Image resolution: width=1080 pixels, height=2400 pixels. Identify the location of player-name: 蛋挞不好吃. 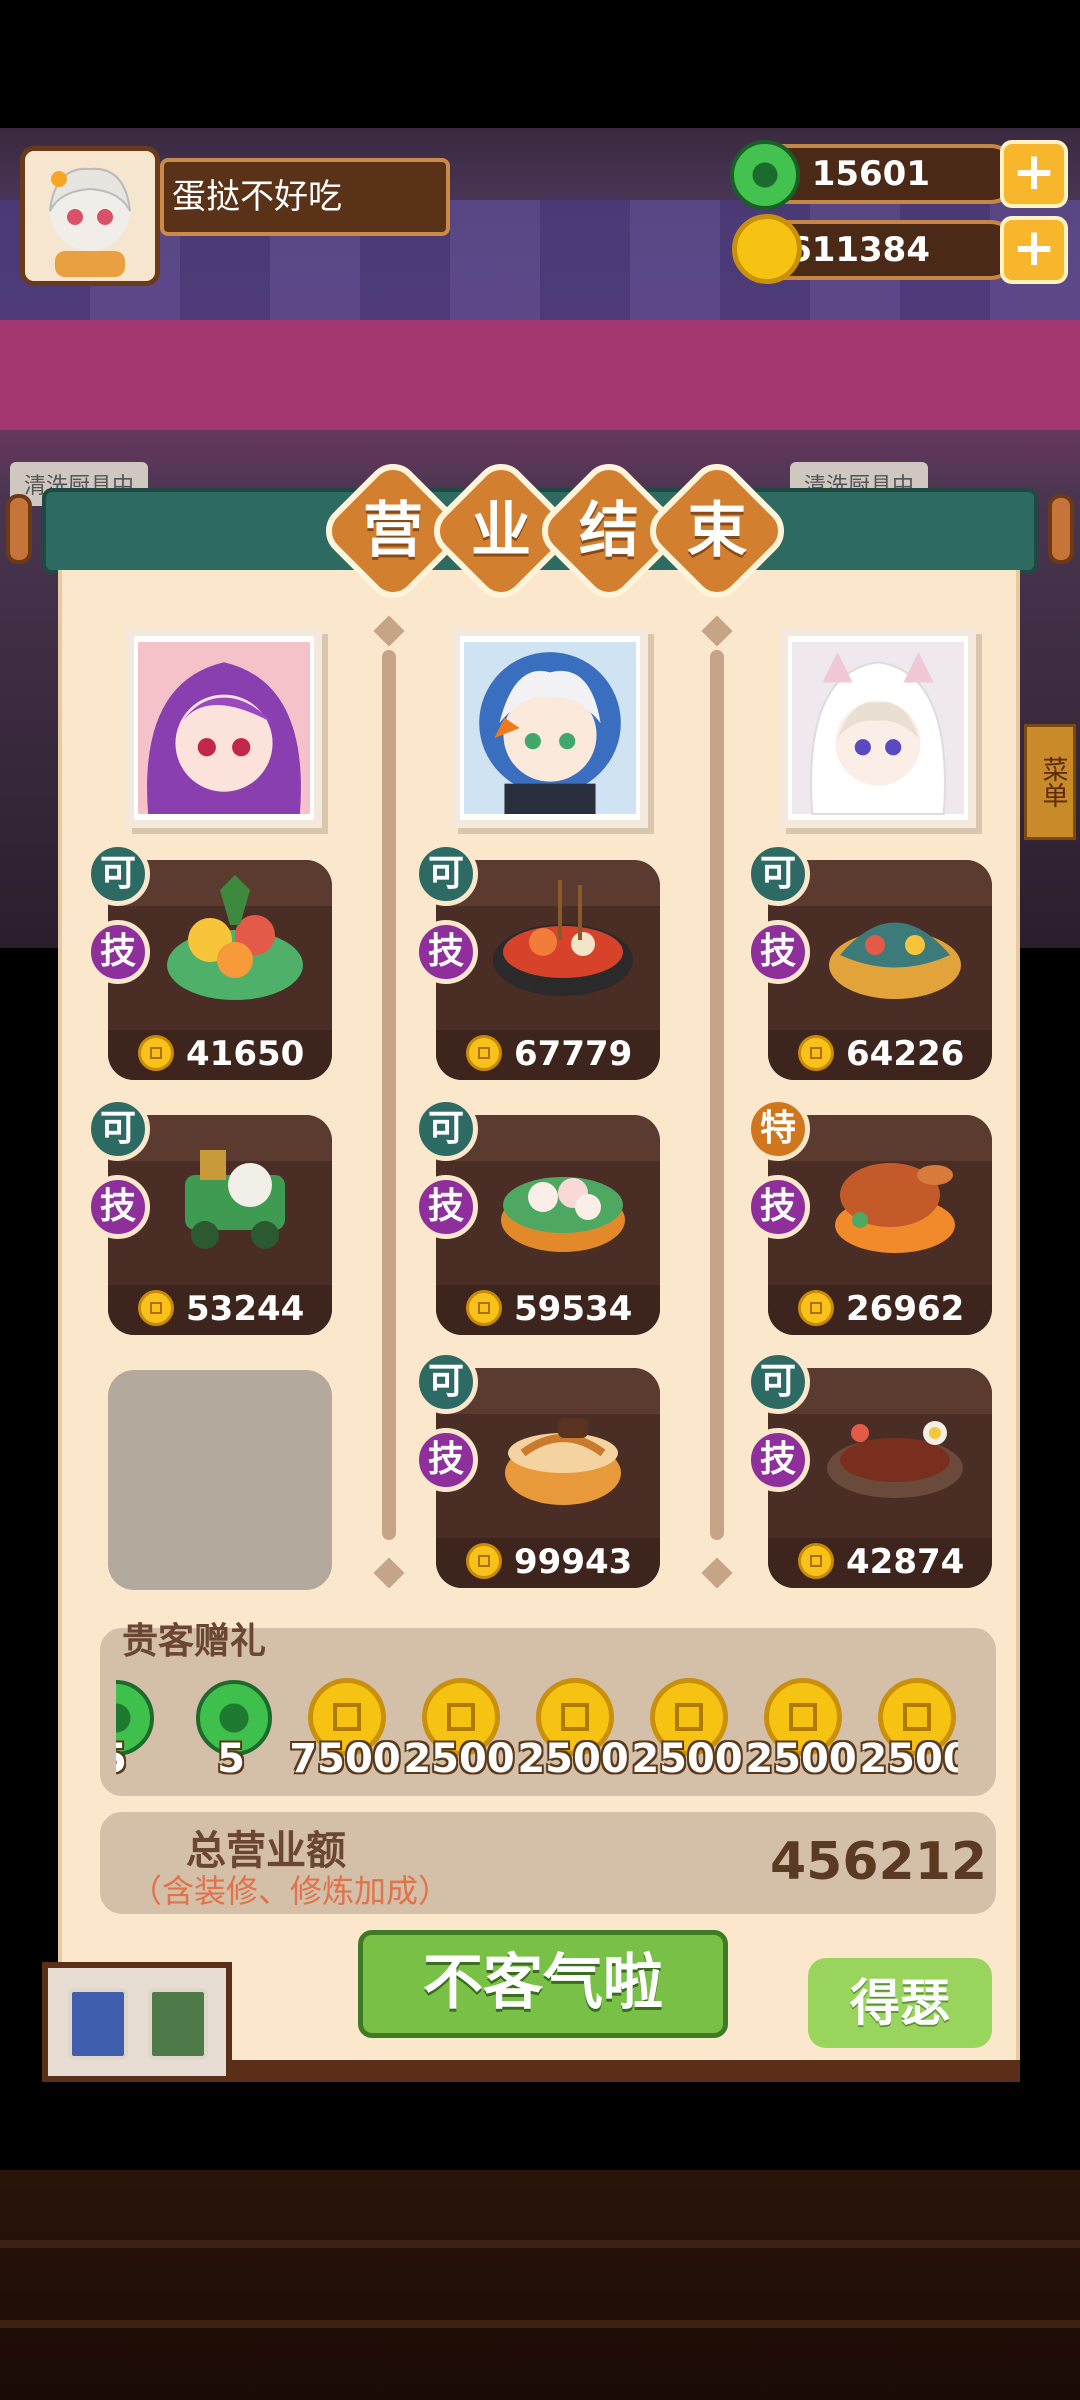
(305, 197).